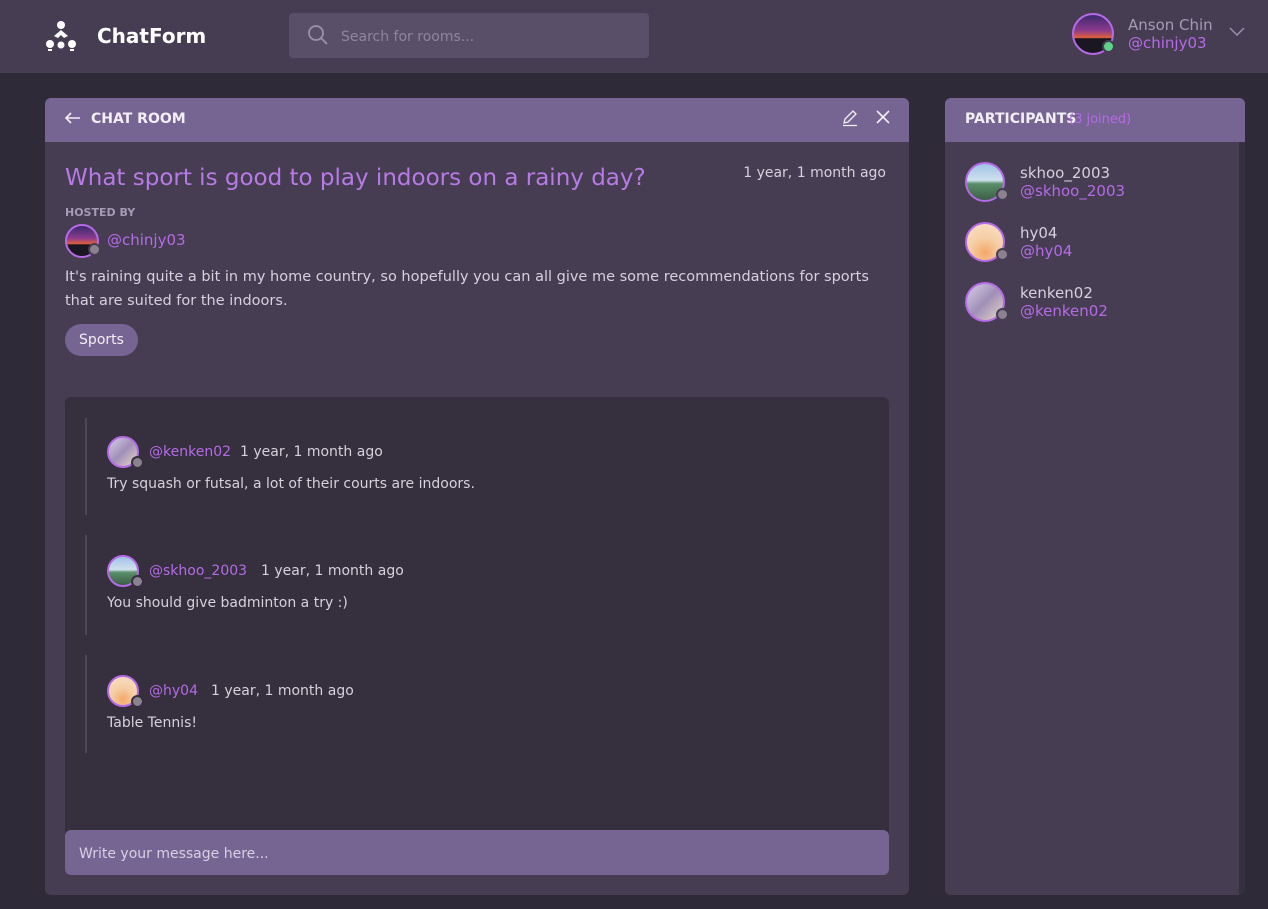 This screenshot has height=909, width=1268. Describe the element at coordinates (1039, 233) in the screenshot. I see `participant-name: hy04` at that location.